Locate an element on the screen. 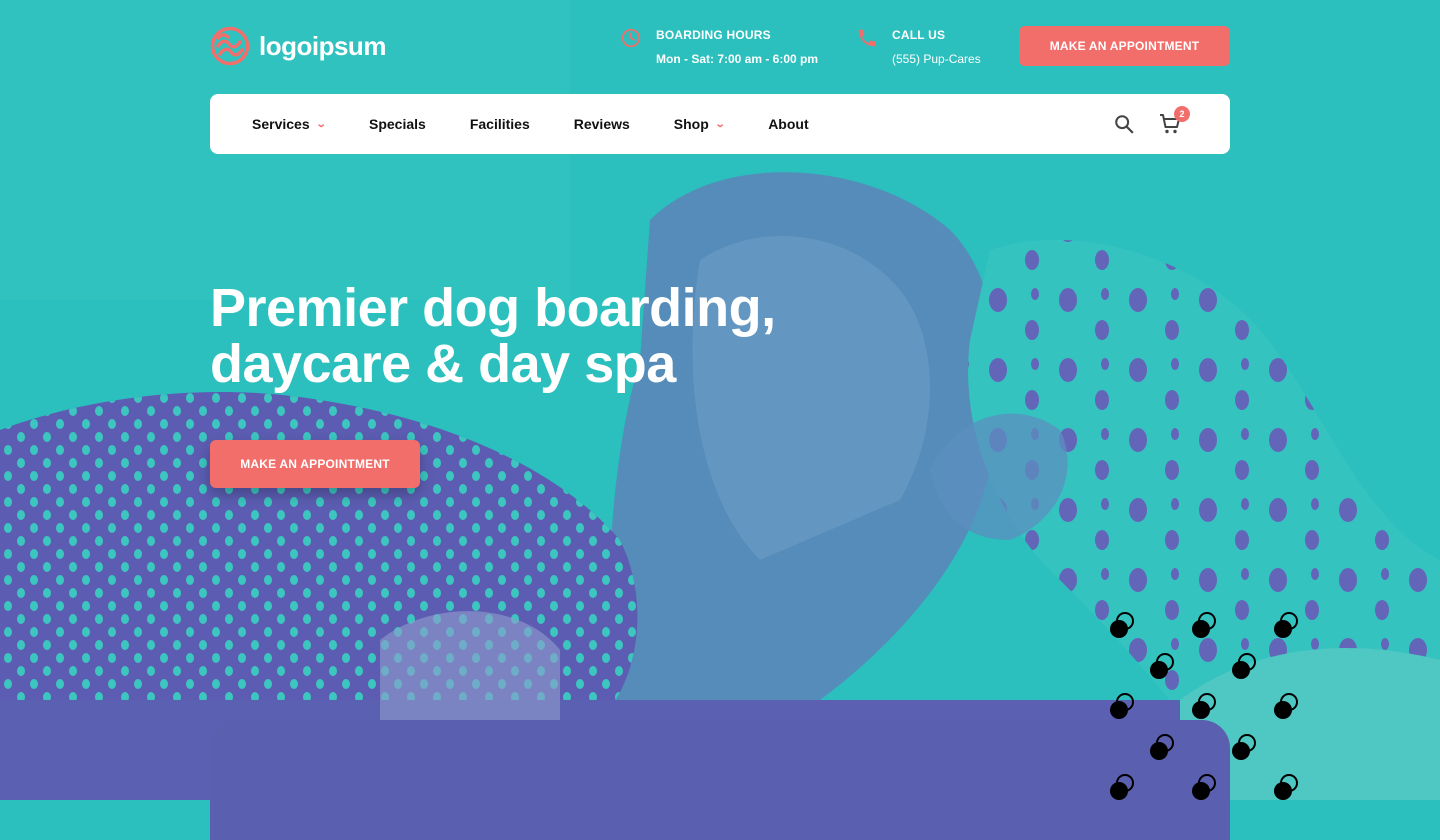  clock-icon is located at coordinates (631, 38).